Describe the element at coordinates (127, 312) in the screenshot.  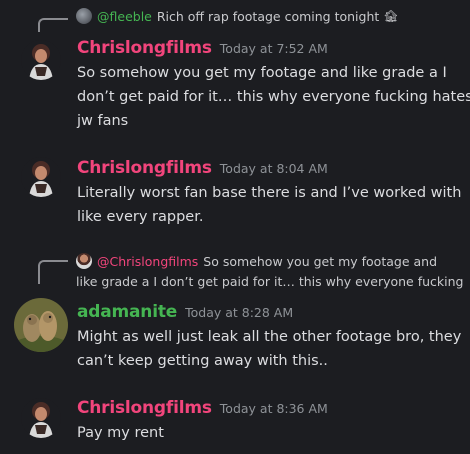
I see `username: adamanite` at that location.